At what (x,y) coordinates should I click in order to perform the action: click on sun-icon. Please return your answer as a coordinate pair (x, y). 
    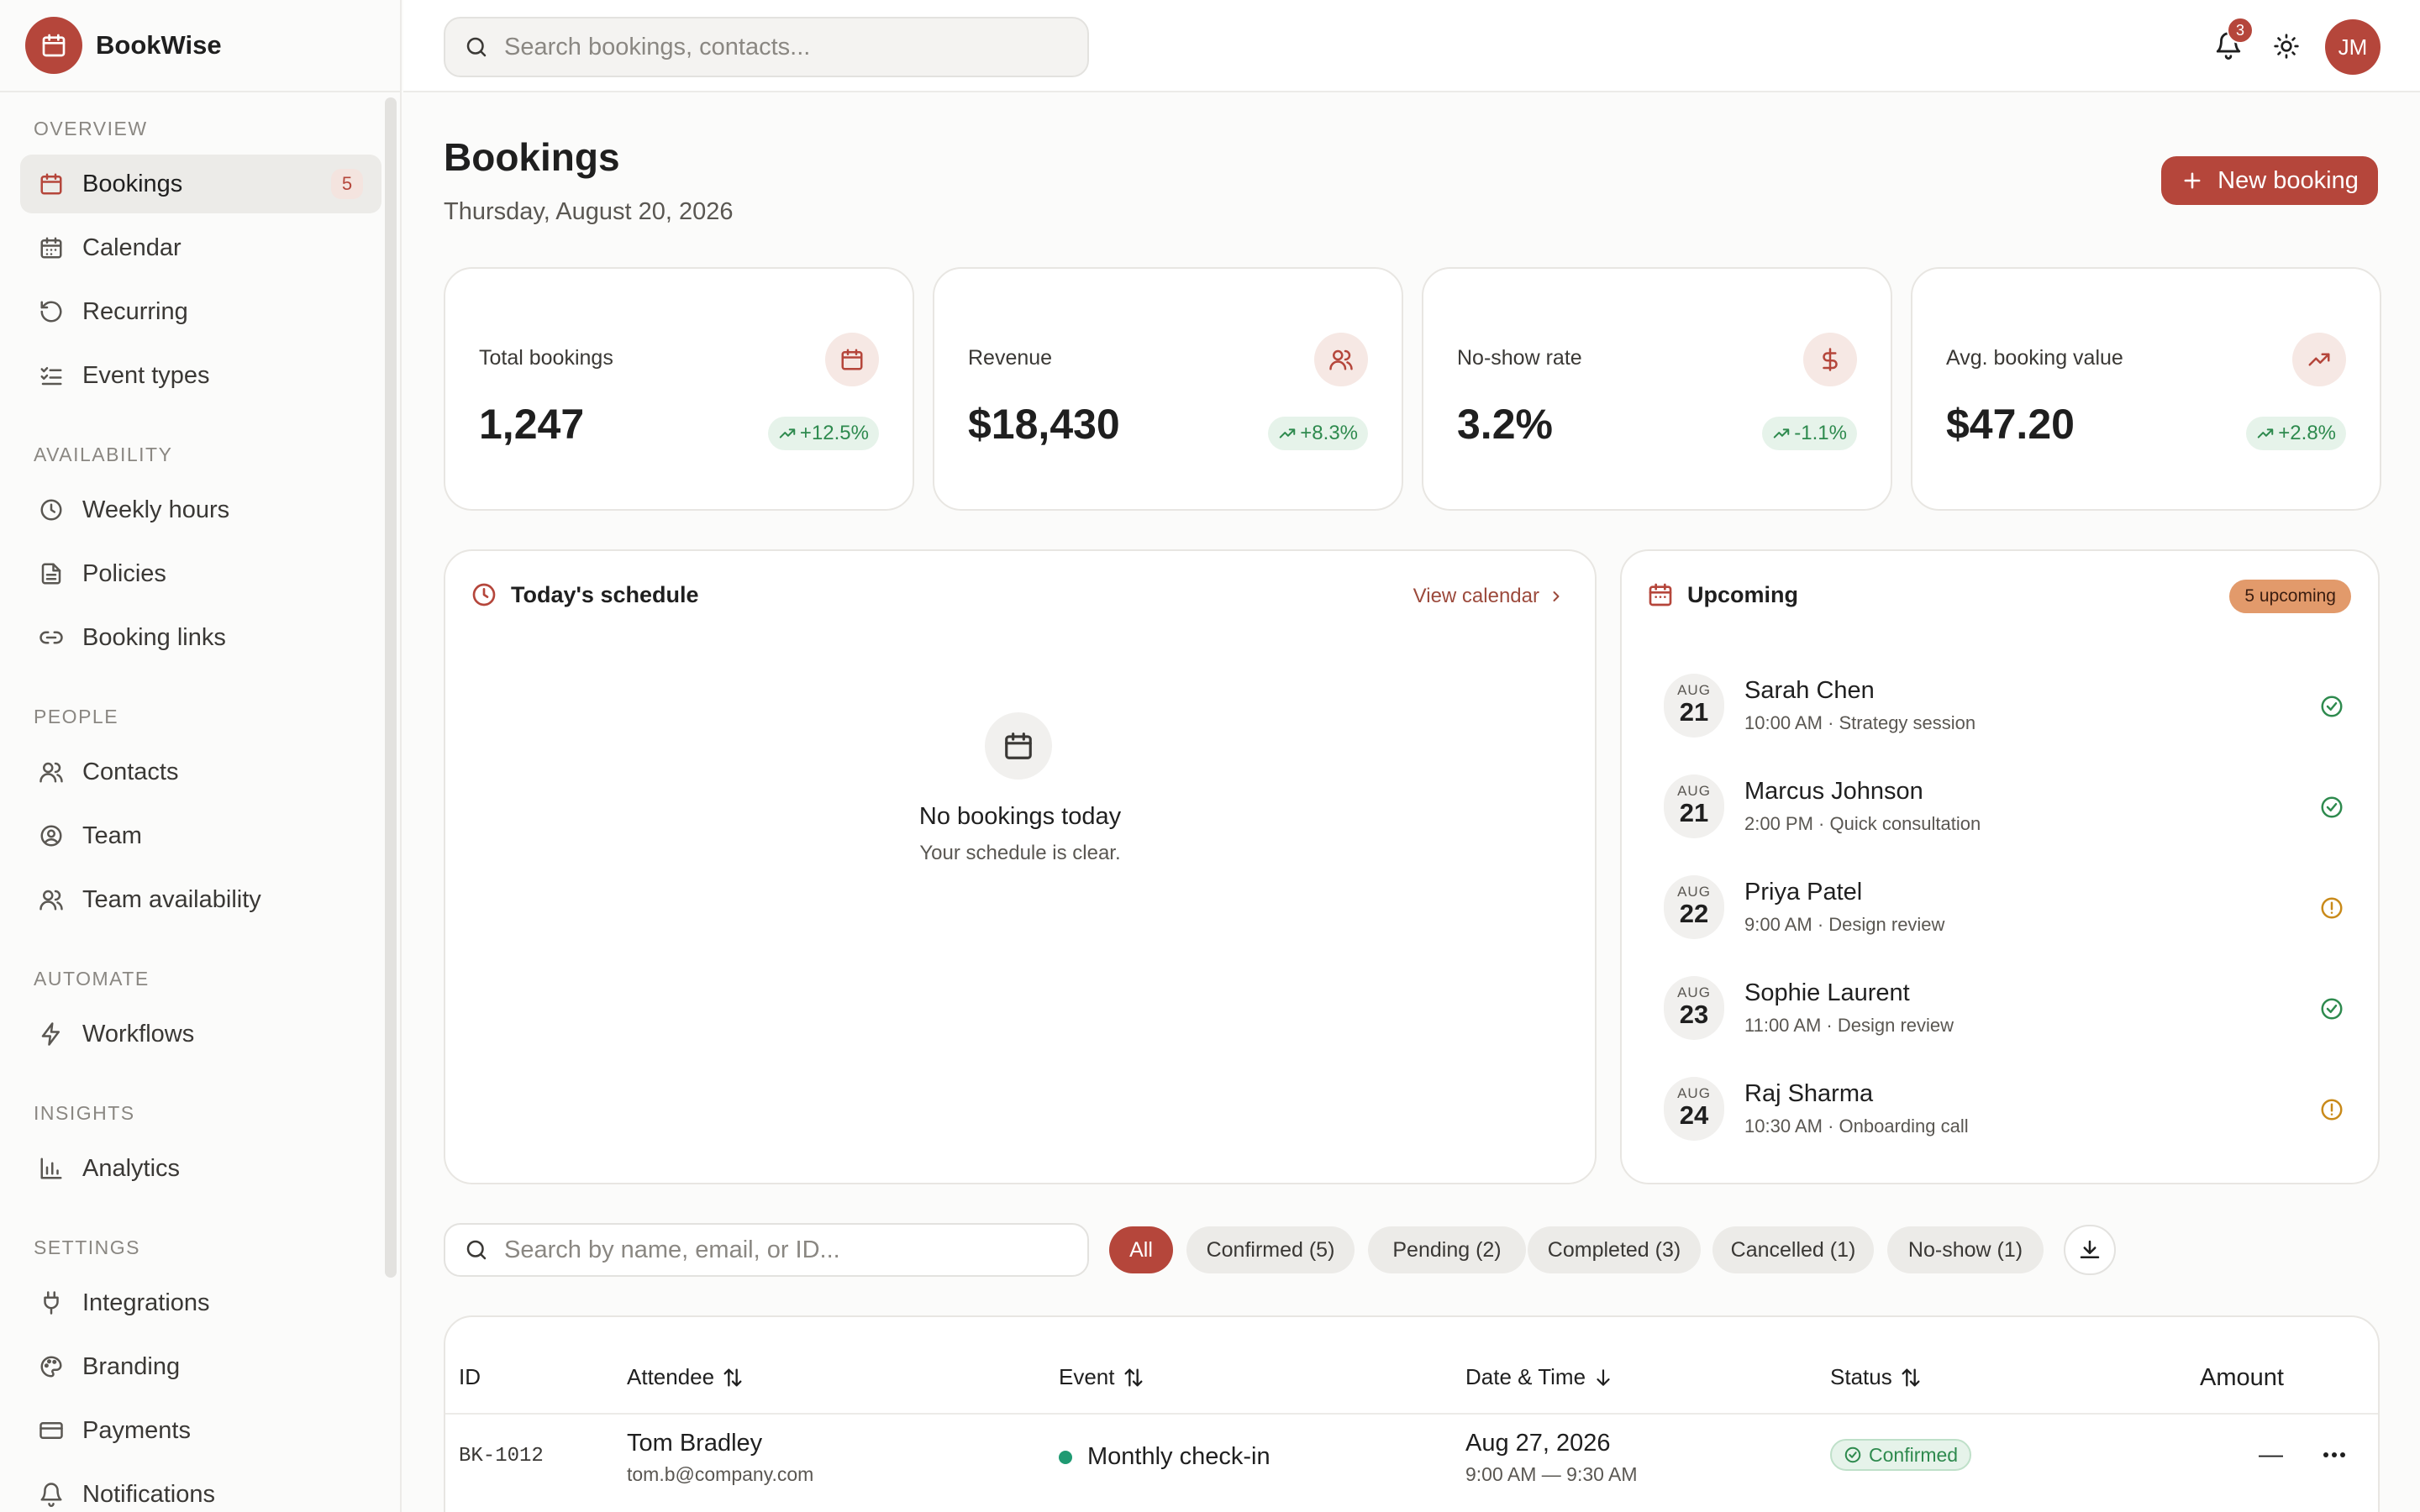
    Looking at the image, I should click on (2286, 46).